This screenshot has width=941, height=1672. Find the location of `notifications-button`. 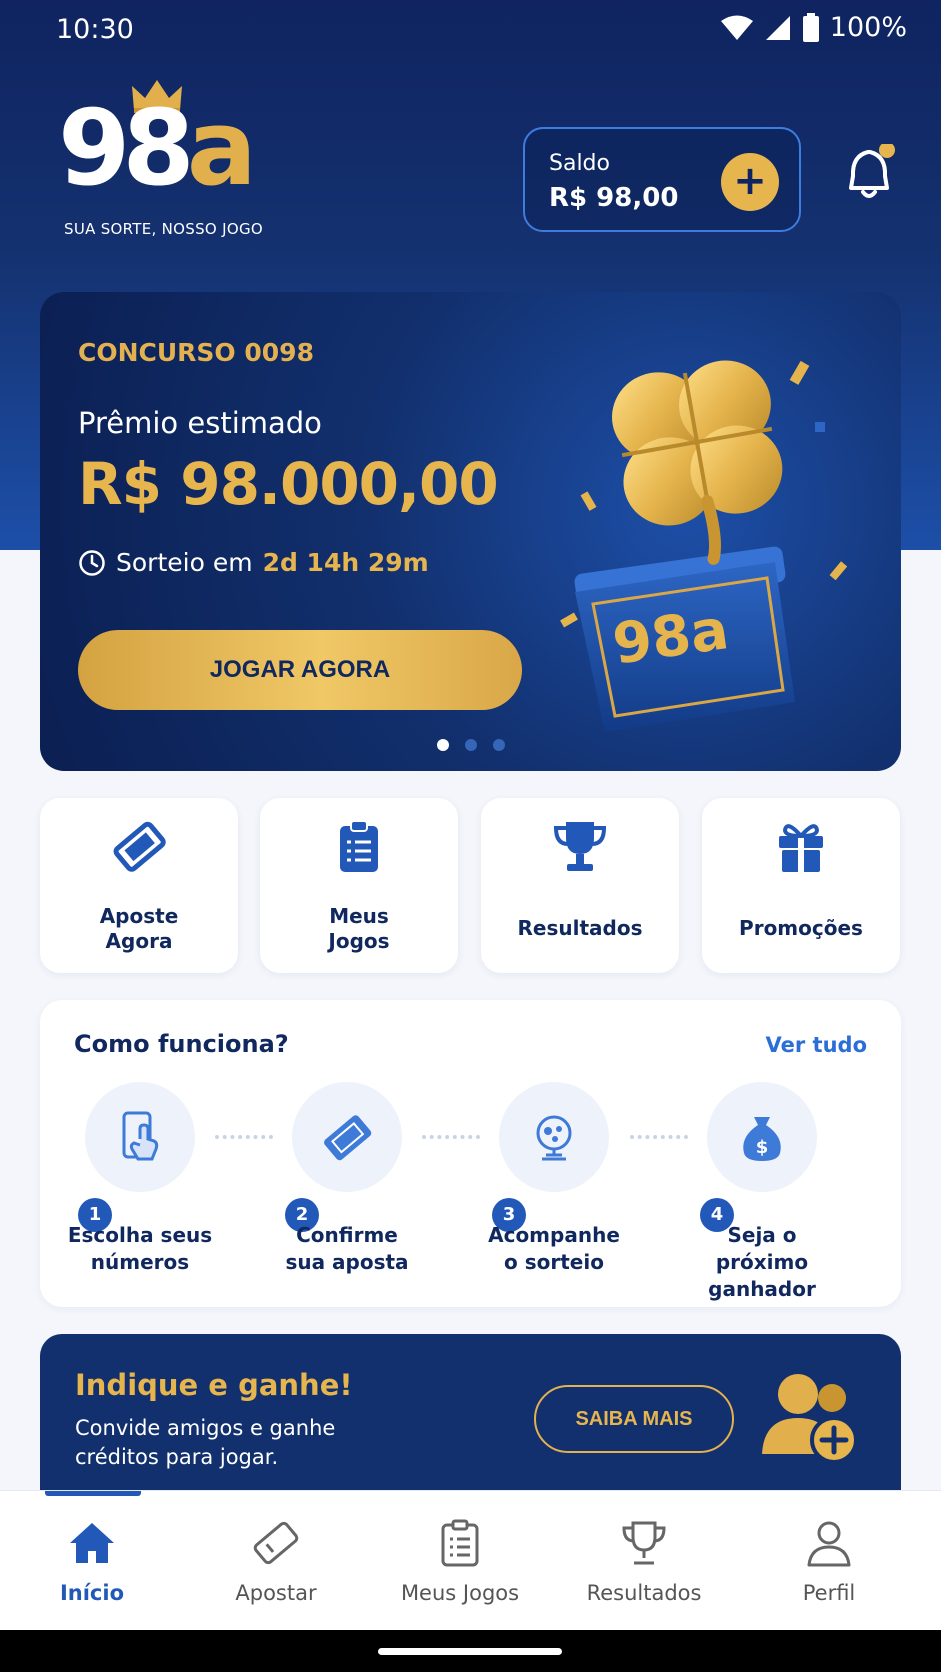

notifications-button is located at coordinates (871, 173).